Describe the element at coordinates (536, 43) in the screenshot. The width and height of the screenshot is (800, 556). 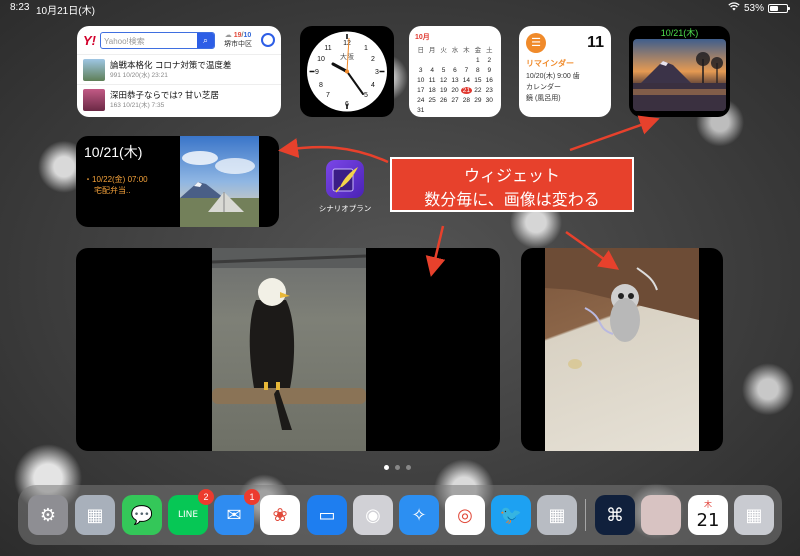
I see `list-icon: ☰` at that location.